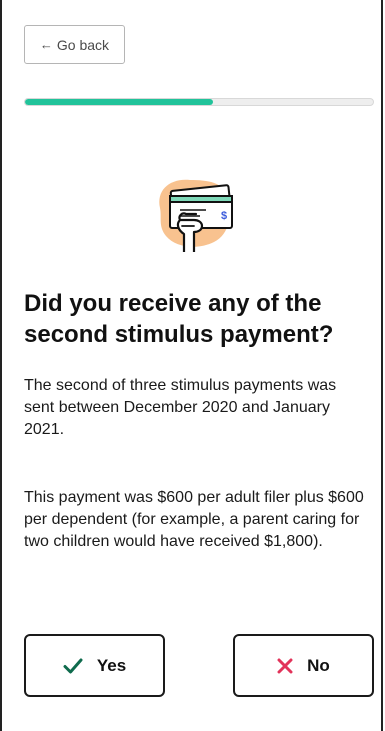 This screenshot has height=731, width=385. Describe the element at coordinates (73, 665) in the screenshot. I see `checkmark-icon` at that location.